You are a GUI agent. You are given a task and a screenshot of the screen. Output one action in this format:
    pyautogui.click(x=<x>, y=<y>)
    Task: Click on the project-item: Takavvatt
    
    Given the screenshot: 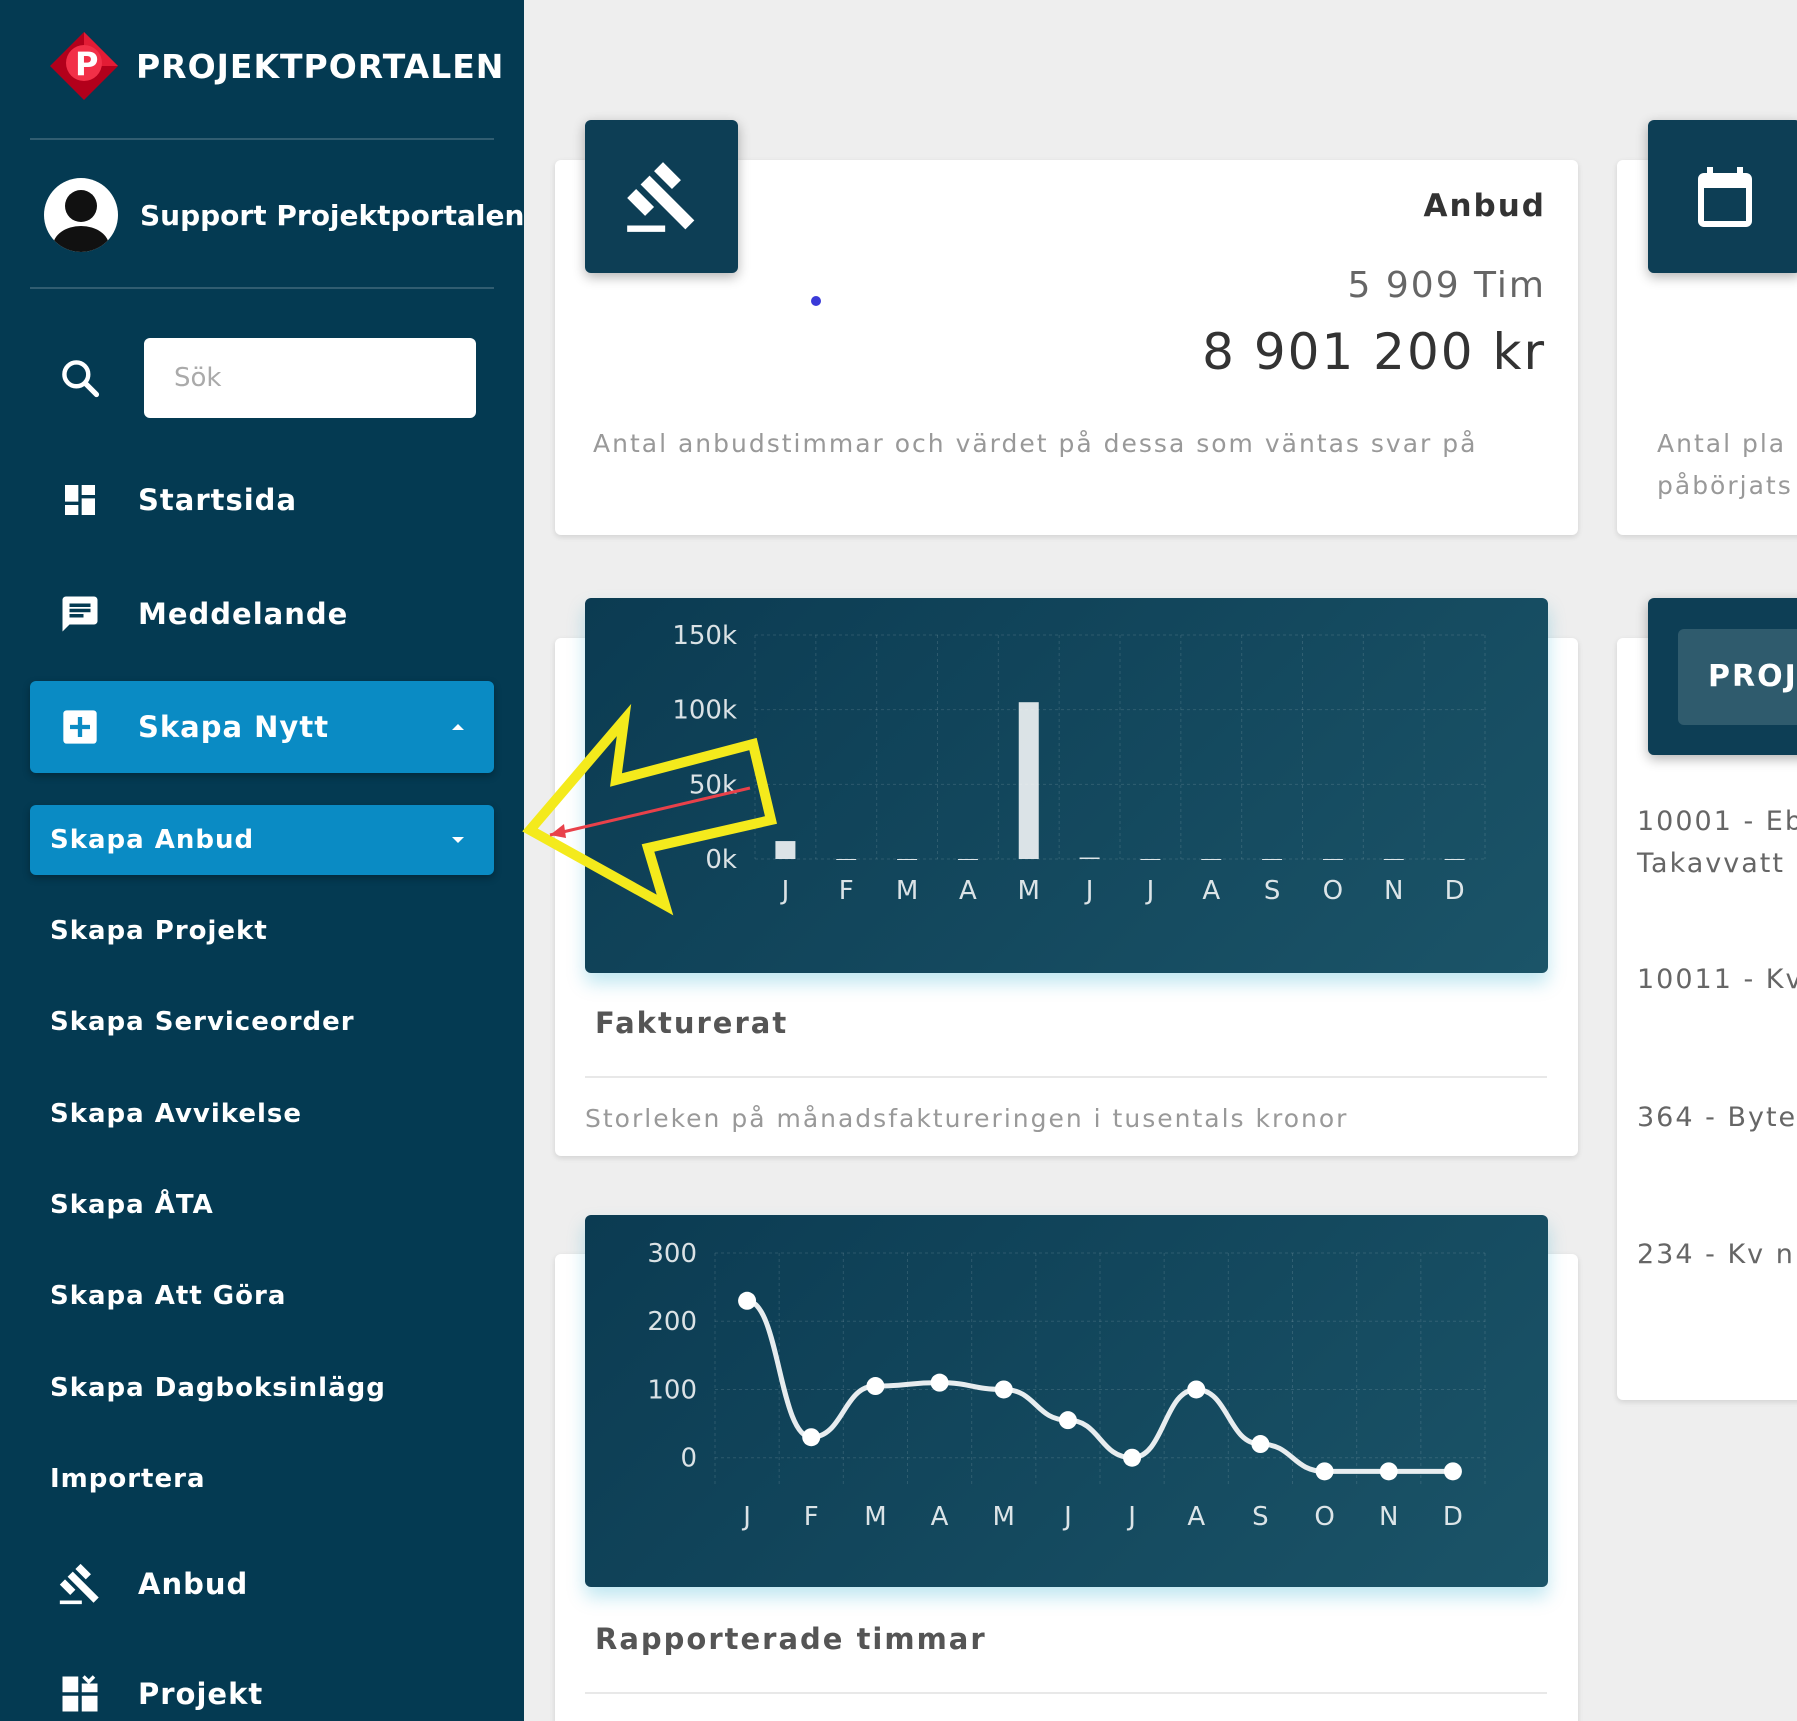 What is the action you would take?
    pyautogui.click(x=1711, y=863)
    